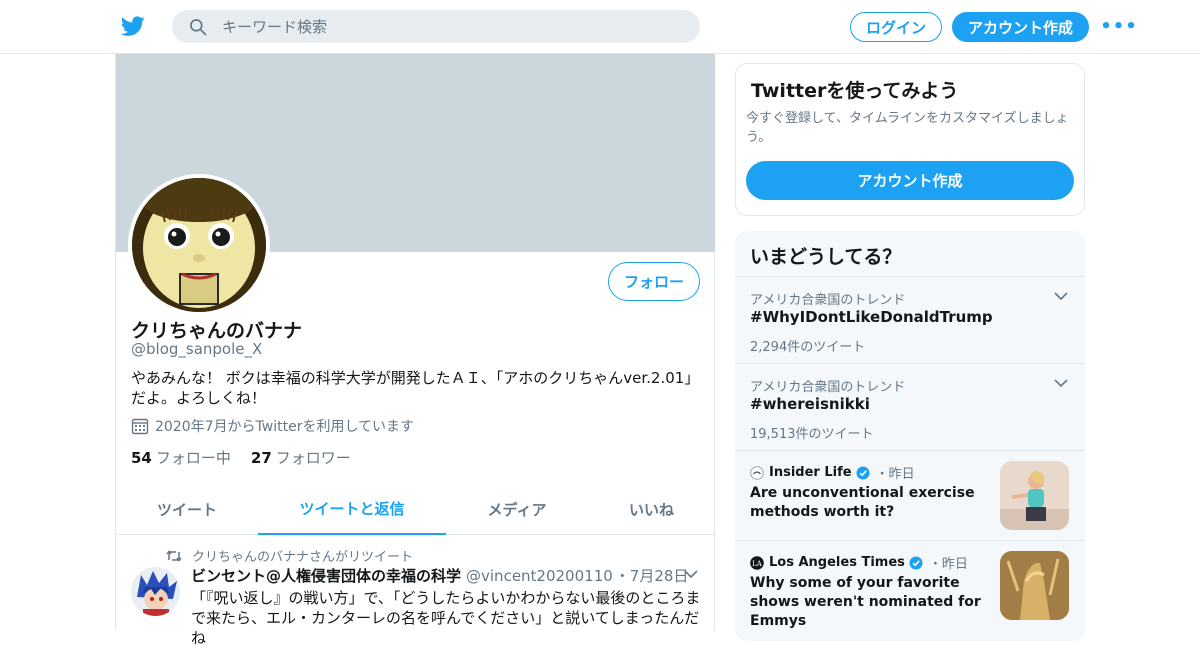 This screenshot has height=648, width=1200. Describe the element at coordinates (198, 26) in the screenshot. I see `search-icon` at that location.